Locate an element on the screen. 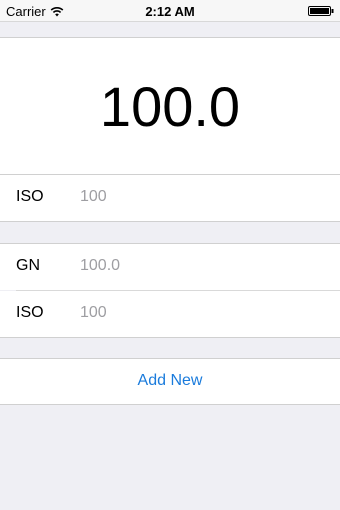 The image size is (340, 510). battery-icon is located at coordinates (321, 11).